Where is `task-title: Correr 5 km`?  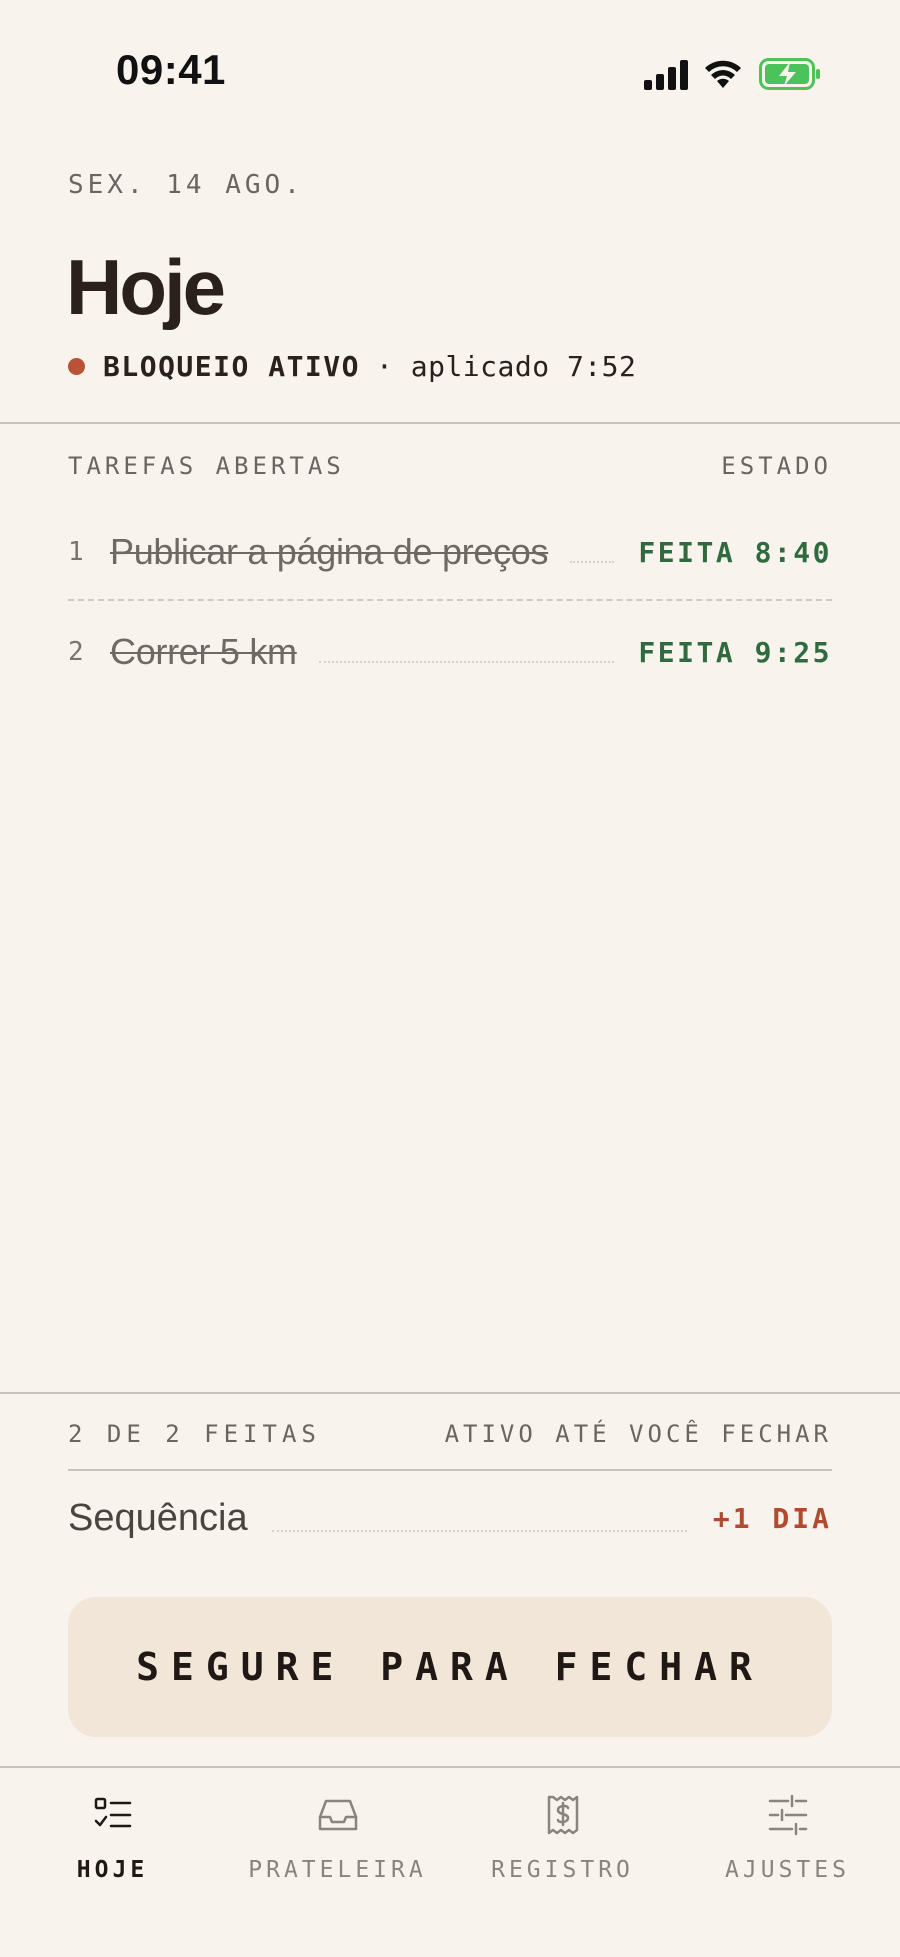 task-title: Correr 5 km is located at coordinates (203, 651).